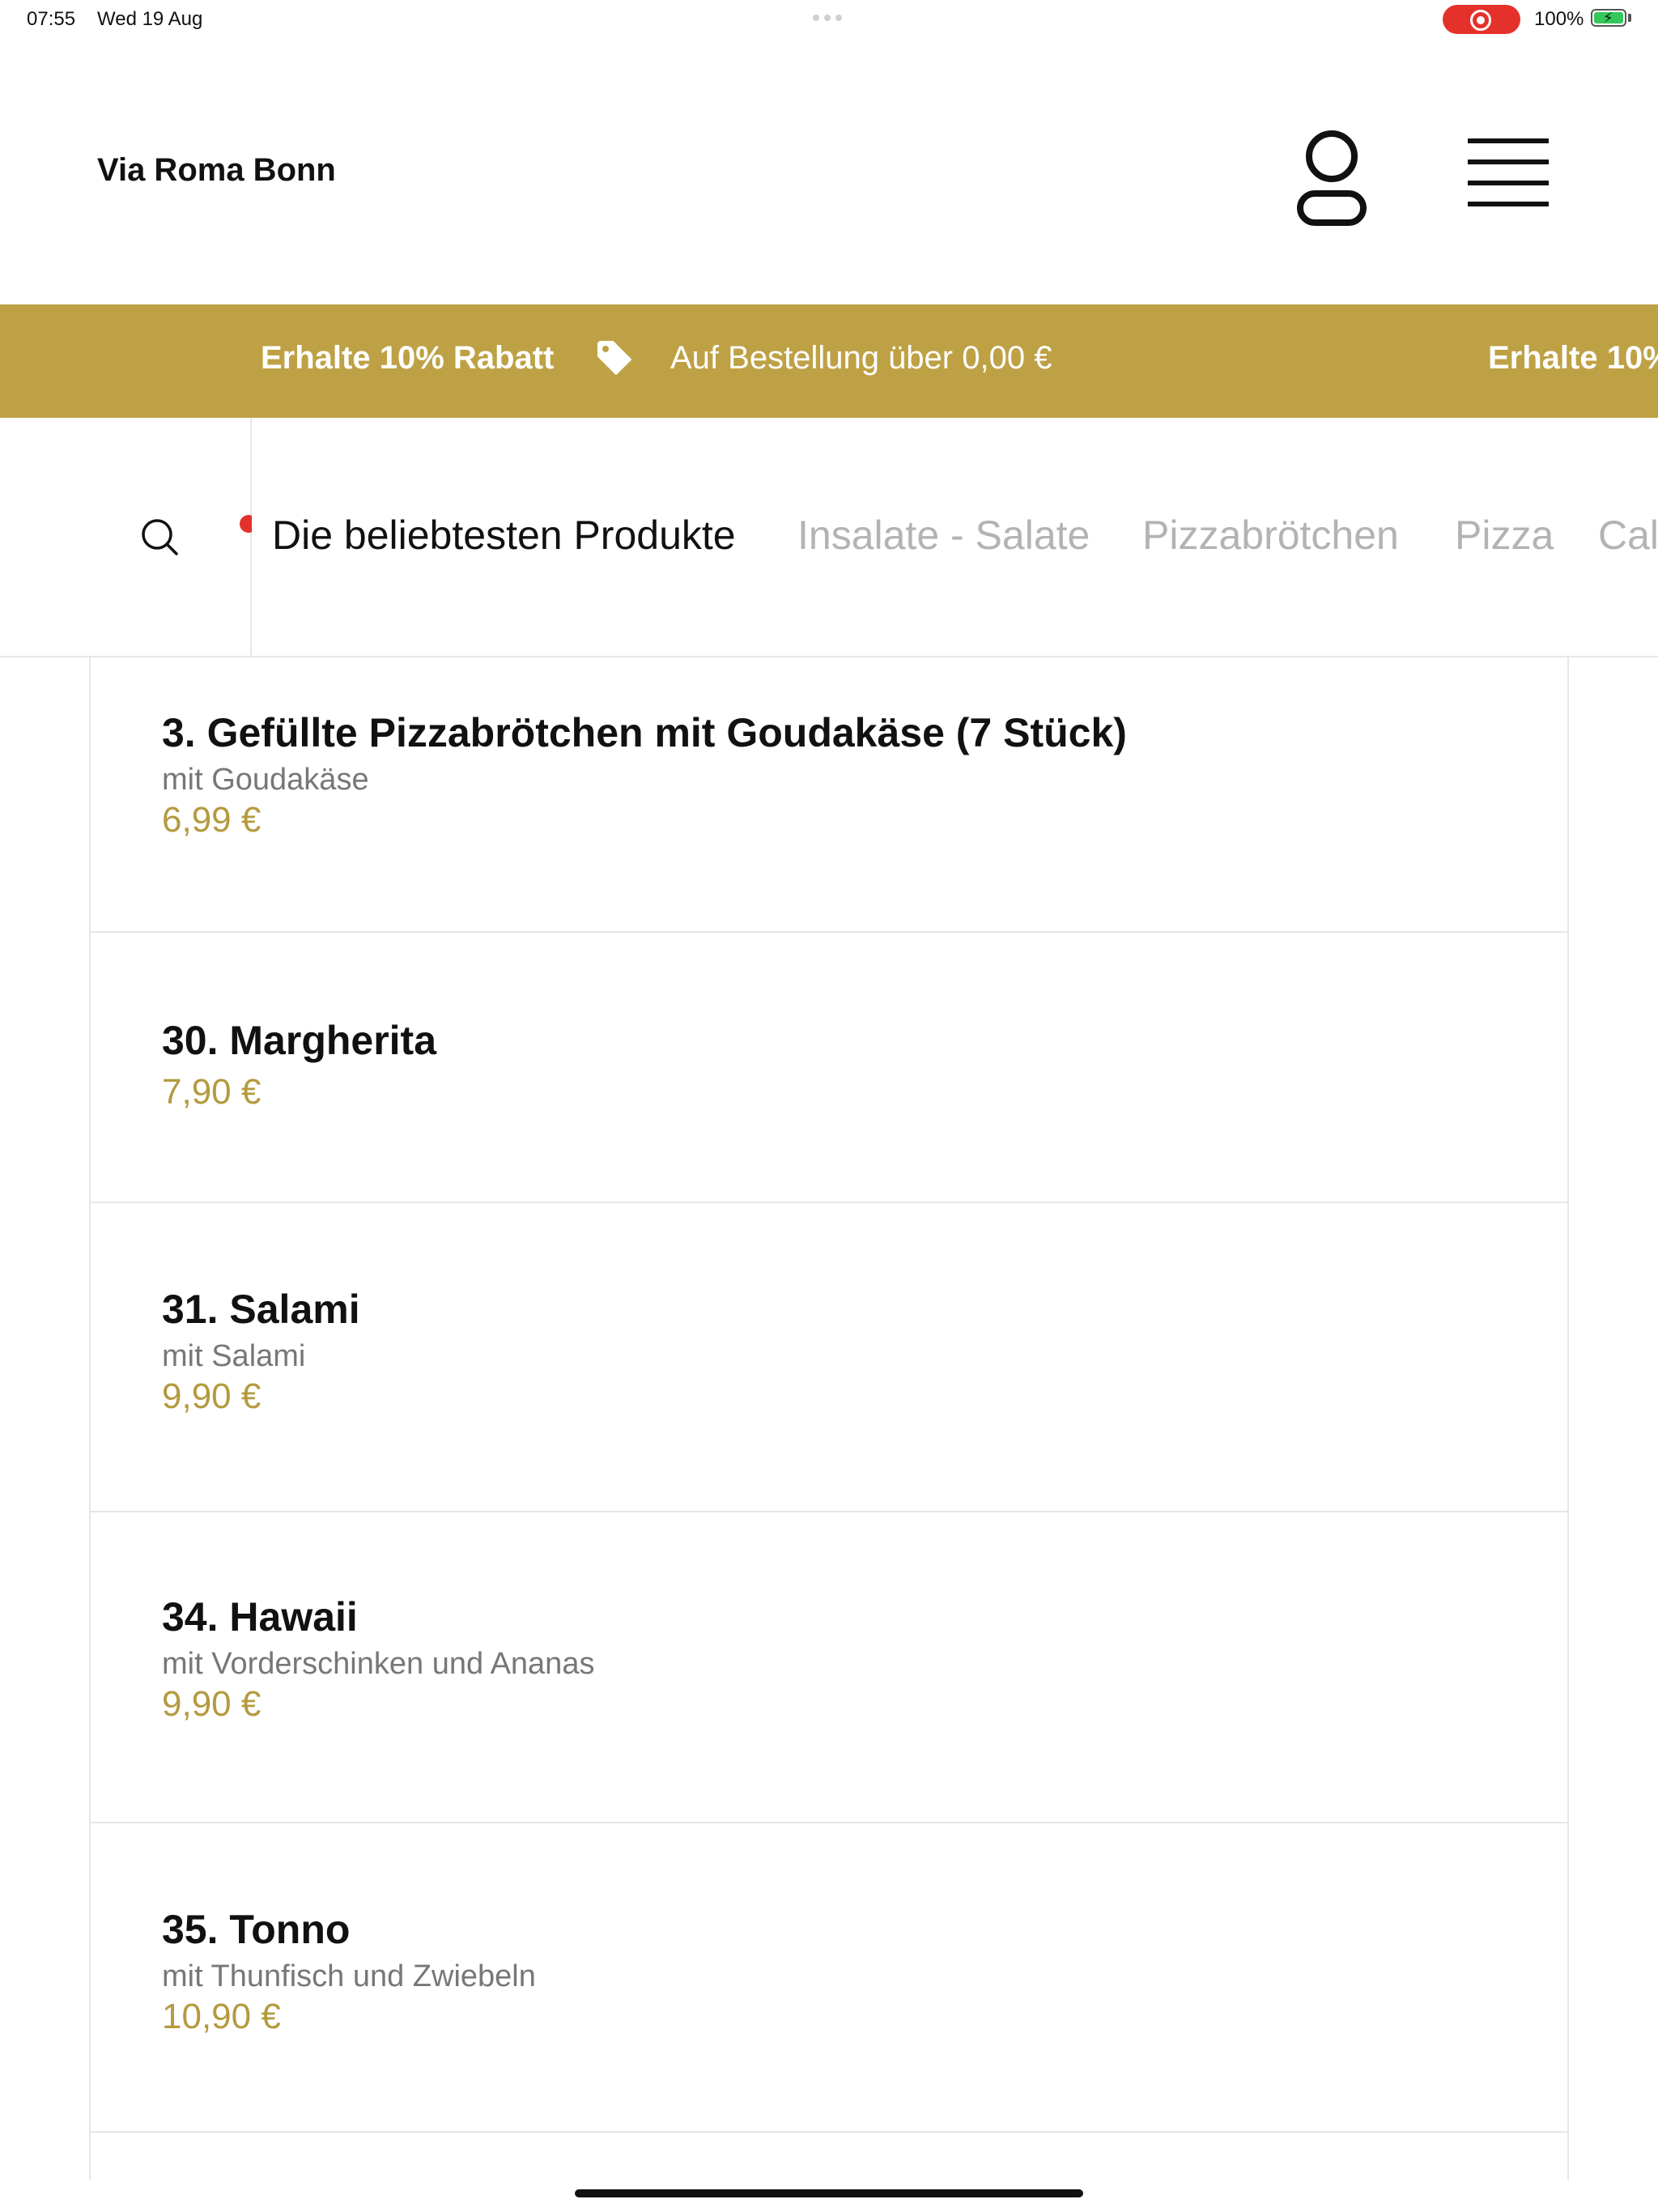 The height and width of the screenshot is (2212, 1658). What do you see at coordinates (1608, 18) in the screenshot?
I see `battery-icon: ⚡` at bounding box center [1608, 18].